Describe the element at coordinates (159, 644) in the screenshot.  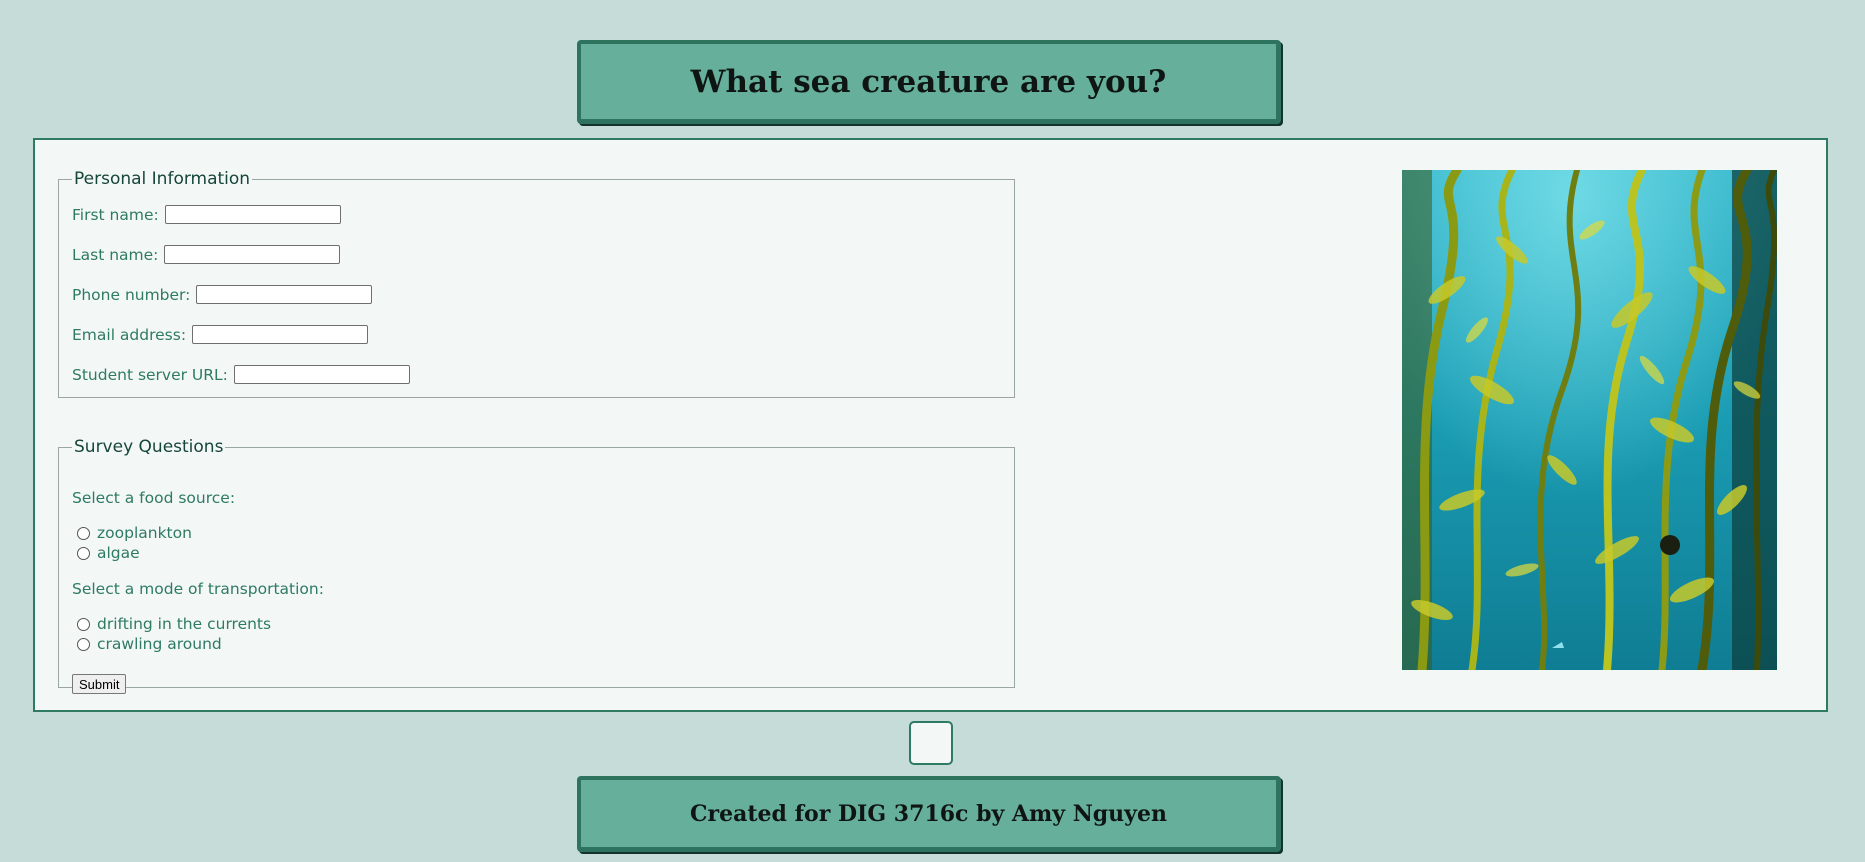
I see `crawling-label: crawling around` at that location.